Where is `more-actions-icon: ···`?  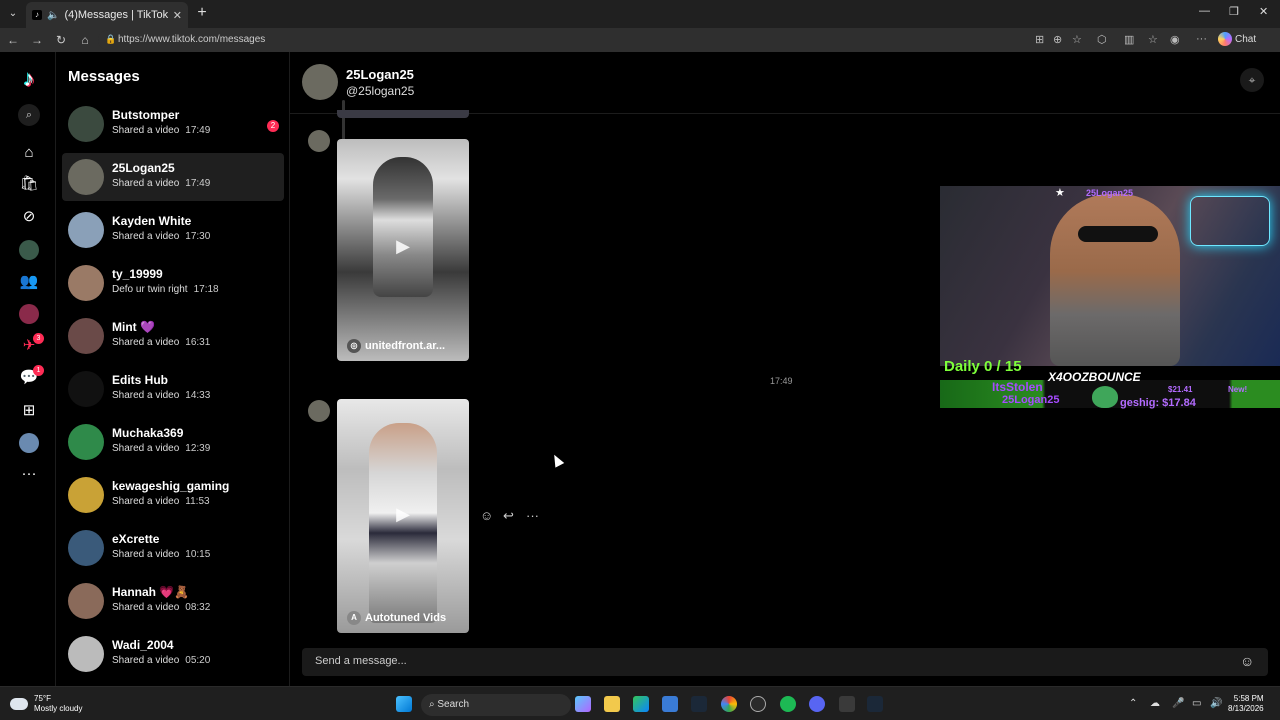 more-actions-icon: ··· is located at coordinates (532, 515).